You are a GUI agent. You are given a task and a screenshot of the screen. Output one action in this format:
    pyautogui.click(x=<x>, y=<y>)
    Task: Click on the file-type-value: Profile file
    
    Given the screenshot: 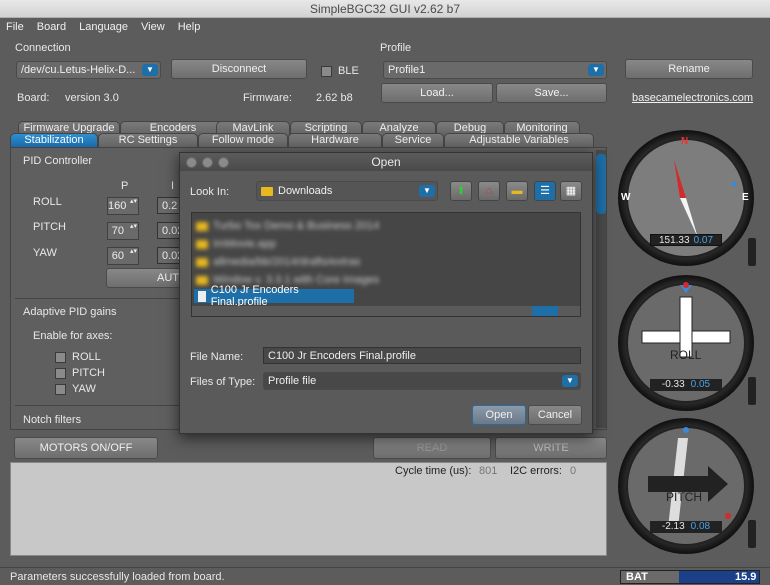 What is the action you would take?
    pyautogui.click(x=292, y=381)
    